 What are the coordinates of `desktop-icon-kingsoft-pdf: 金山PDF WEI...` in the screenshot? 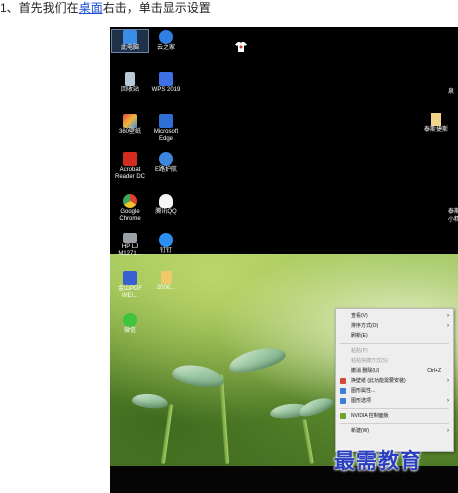 It's located at (130, 285).